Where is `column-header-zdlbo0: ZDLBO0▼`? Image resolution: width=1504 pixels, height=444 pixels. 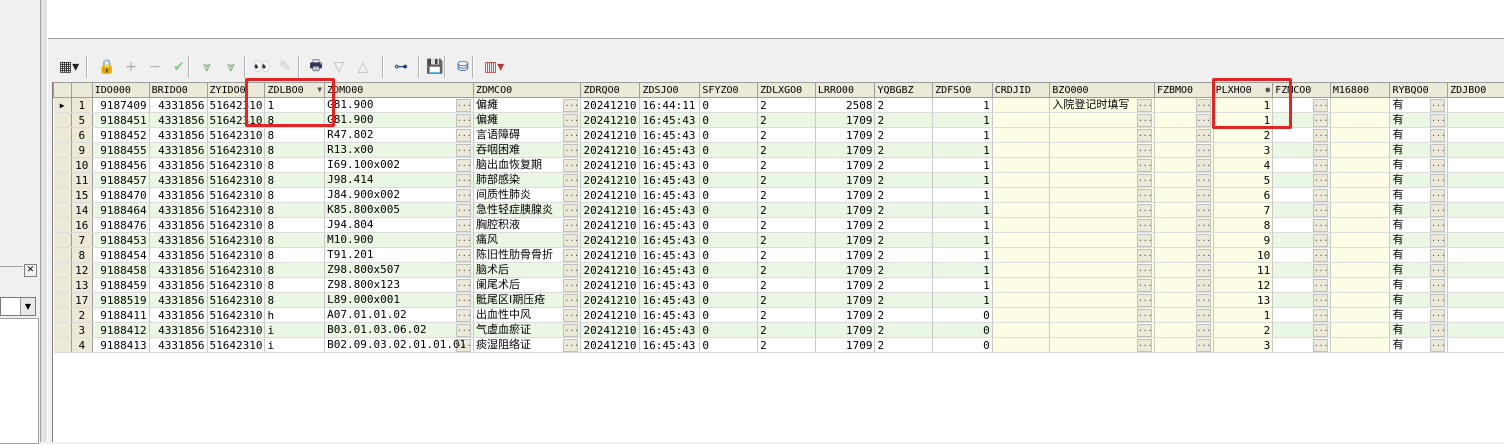 column-header-zdlbo0: ZDLBO0▼ is located at coordinates (295, 90).